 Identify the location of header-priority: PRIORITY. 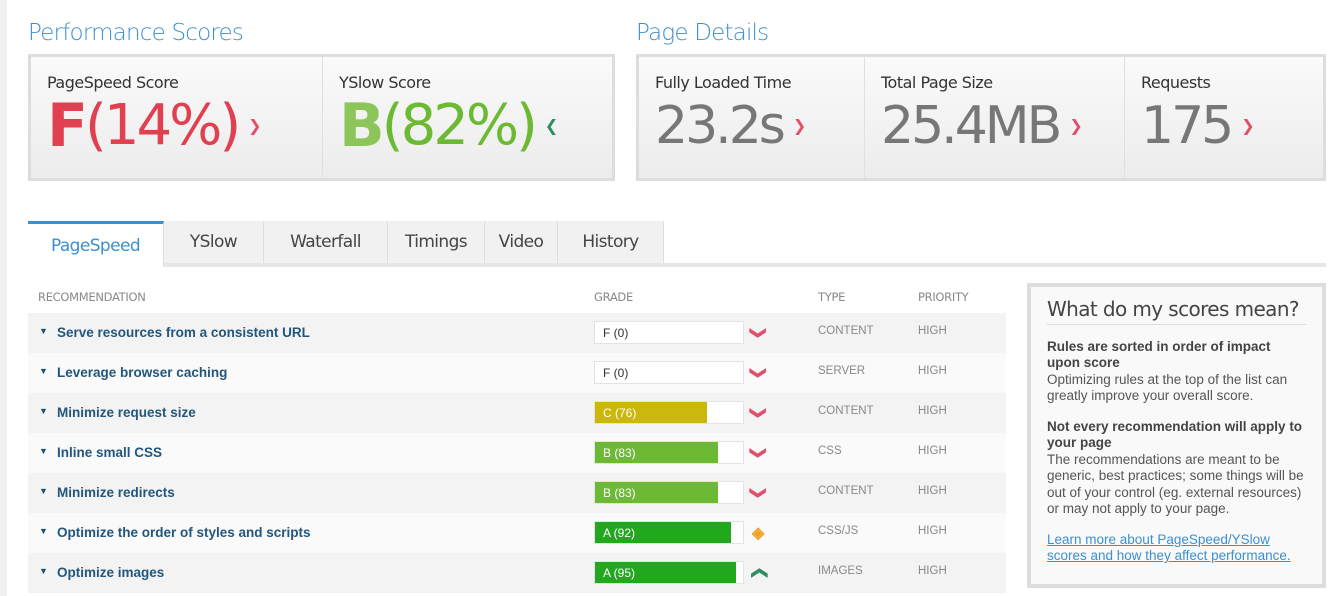
(943, 297).